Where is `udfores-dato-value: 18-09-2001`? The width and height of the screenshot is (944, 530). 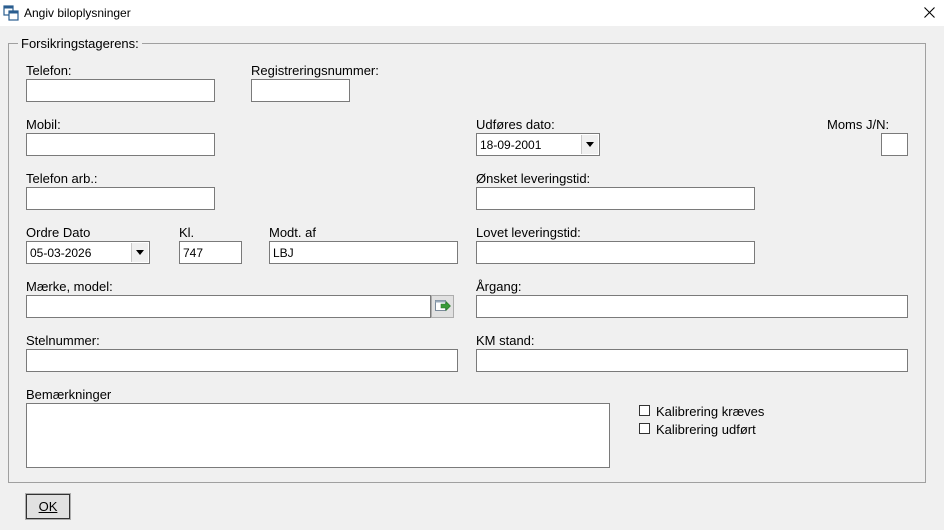 udfores-dato-value: 18-09-2001 is located at coordinates (511, 145).